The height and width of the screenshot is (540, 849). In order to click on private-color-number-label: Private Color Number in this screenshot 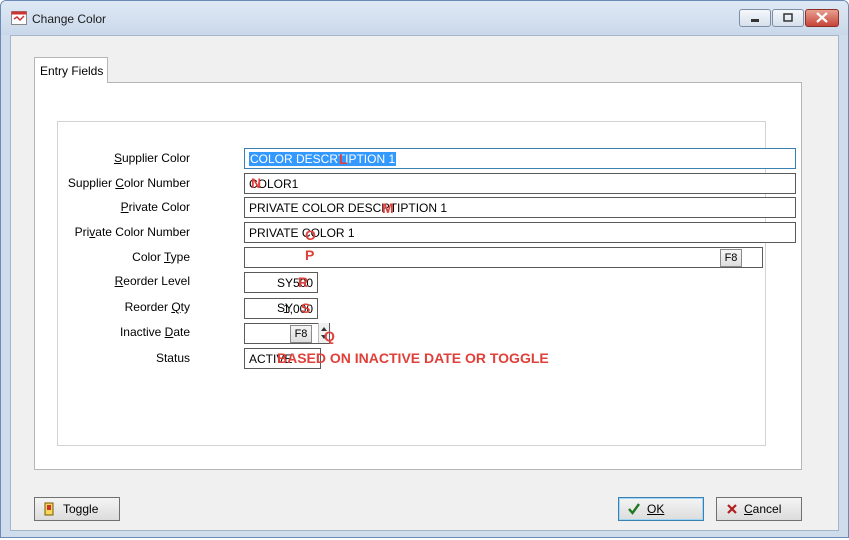, I will do `click(132, 232)`.